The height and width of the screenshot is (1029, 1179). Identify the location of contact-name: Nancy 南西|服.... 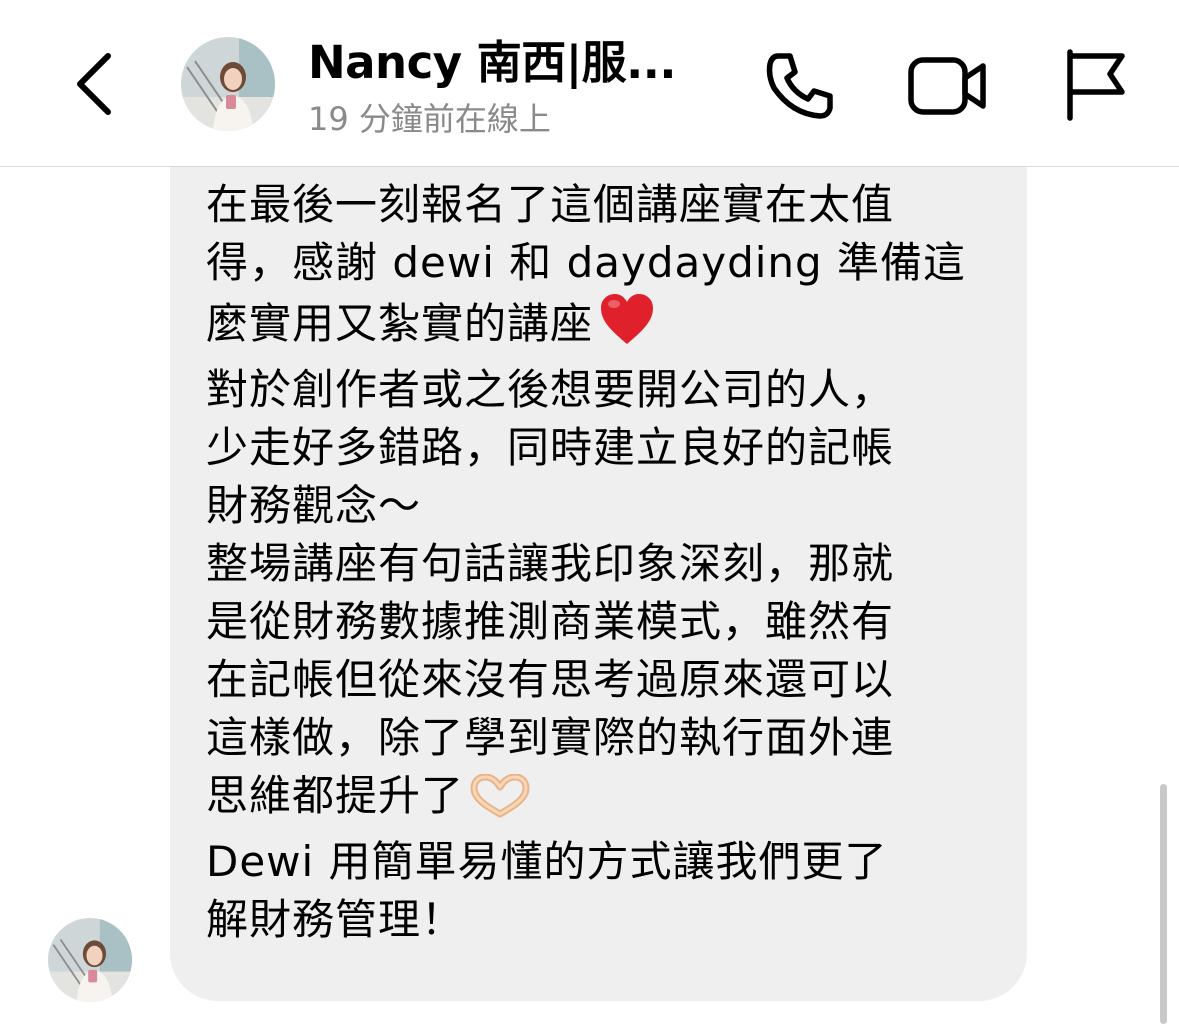
(518, 63).